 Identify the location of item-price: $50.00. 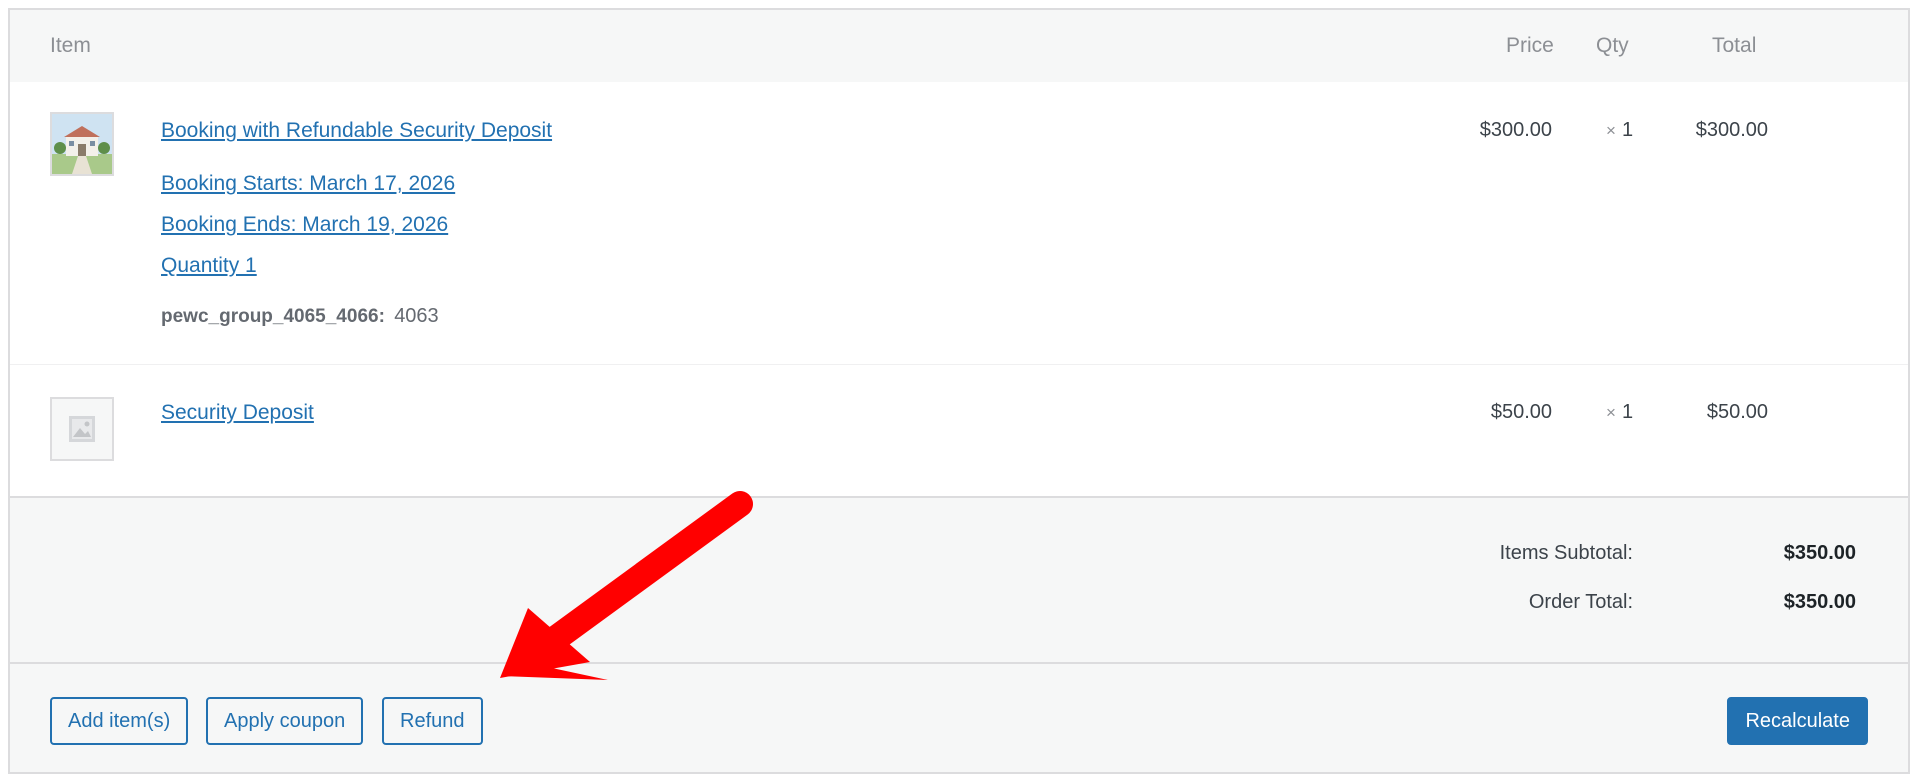
(1521, 412).